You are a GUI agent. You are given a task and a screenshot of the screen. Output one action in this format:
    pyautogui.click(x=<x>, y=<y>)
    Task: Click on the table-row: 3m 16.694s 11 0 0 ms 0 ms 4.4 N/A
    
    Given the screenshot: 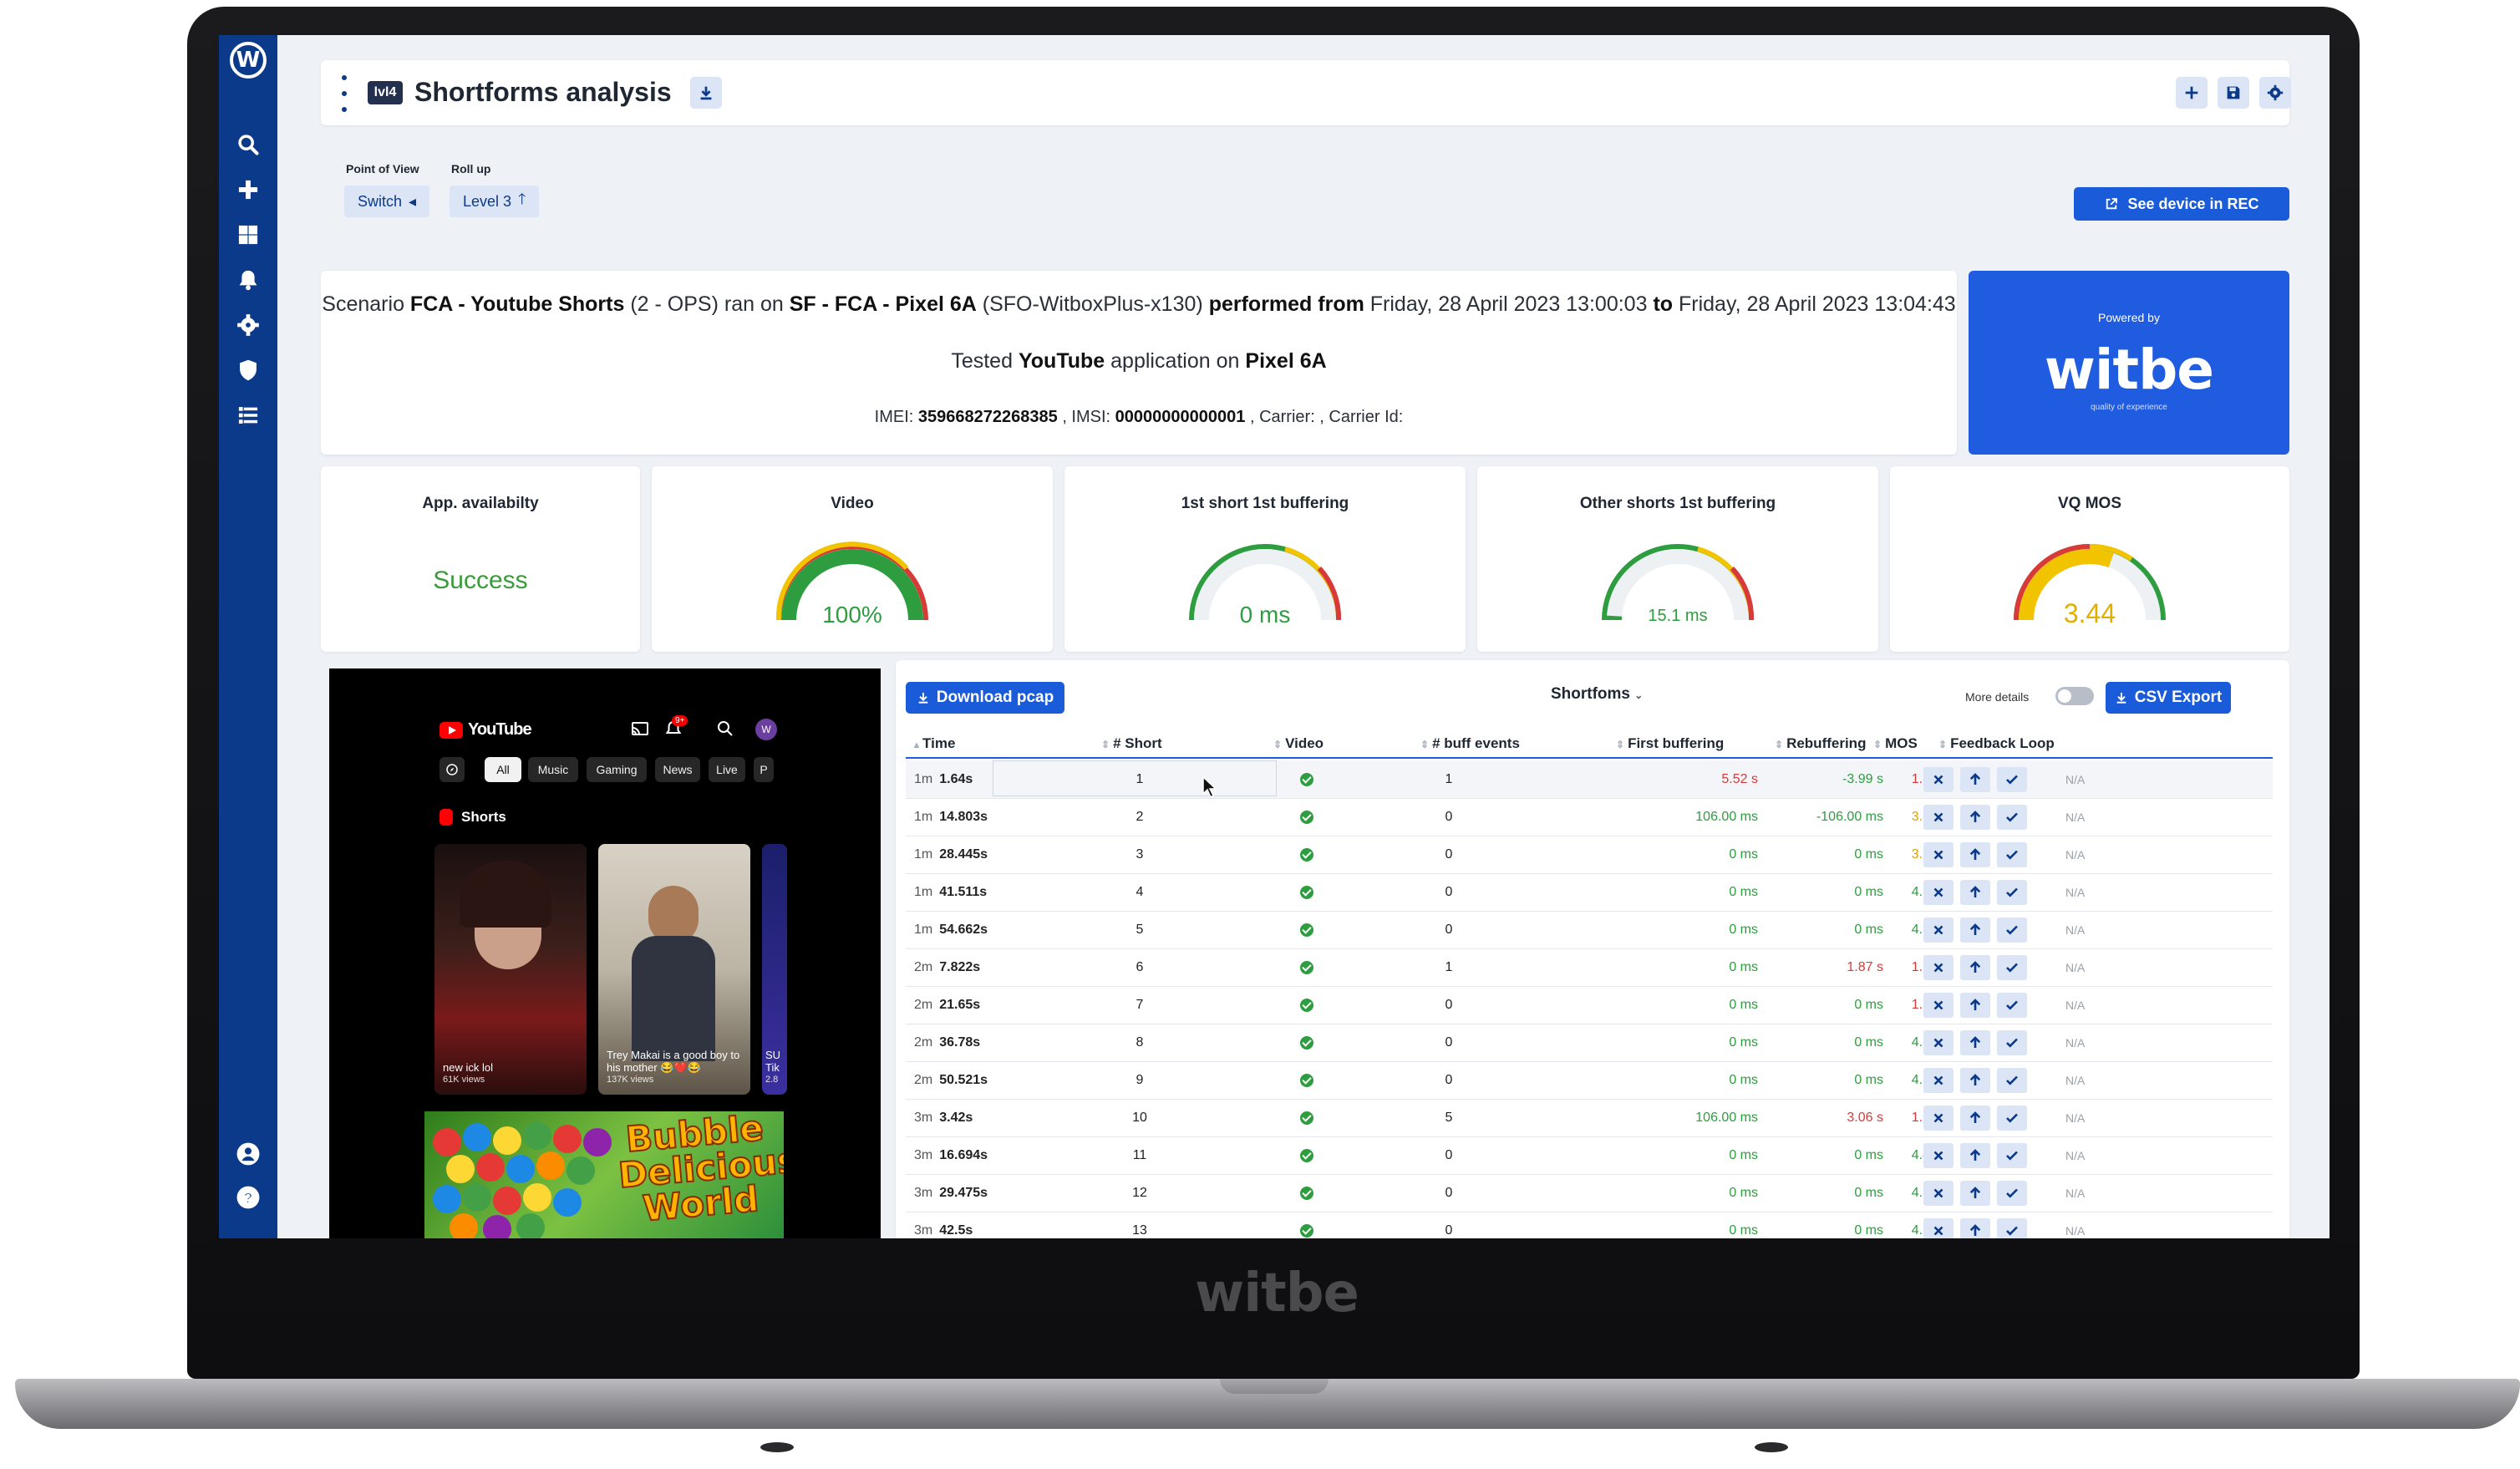 What is the action you would take?
    pyautogui.click(x=1589, y=1156)
    